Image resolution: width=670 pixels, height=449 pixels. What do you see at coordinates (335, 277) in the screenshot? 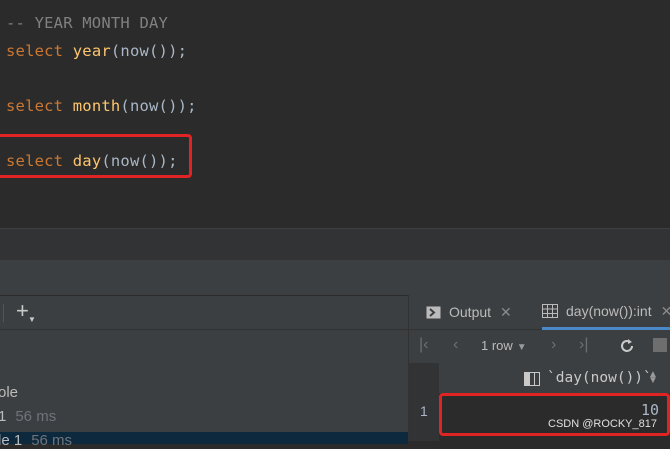
I see `services-header-bar` at bounding box center [335, 277].